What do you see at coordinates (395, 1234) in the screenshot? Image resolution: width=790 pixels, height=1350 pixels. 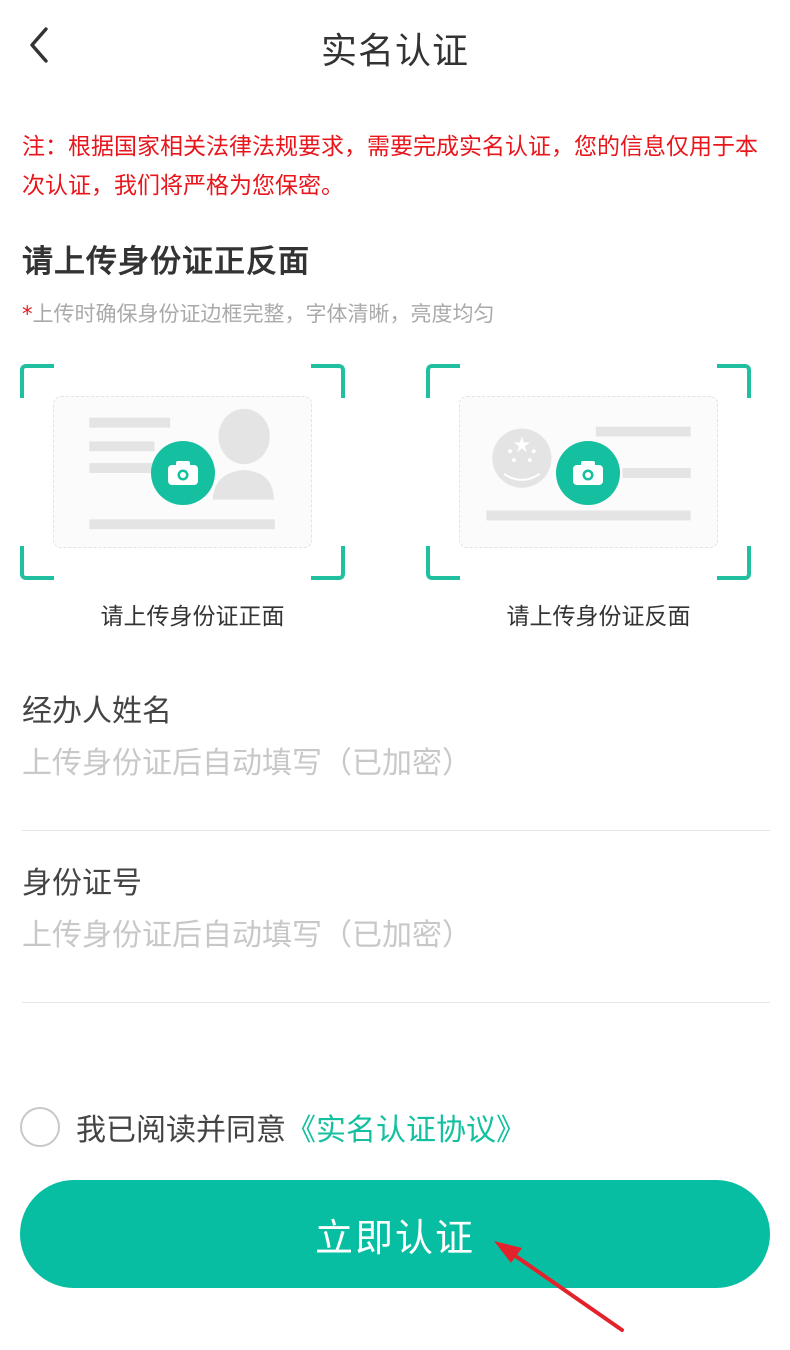 I see `verify-now-button: 立即认证` at bounding box center [395, 1234].